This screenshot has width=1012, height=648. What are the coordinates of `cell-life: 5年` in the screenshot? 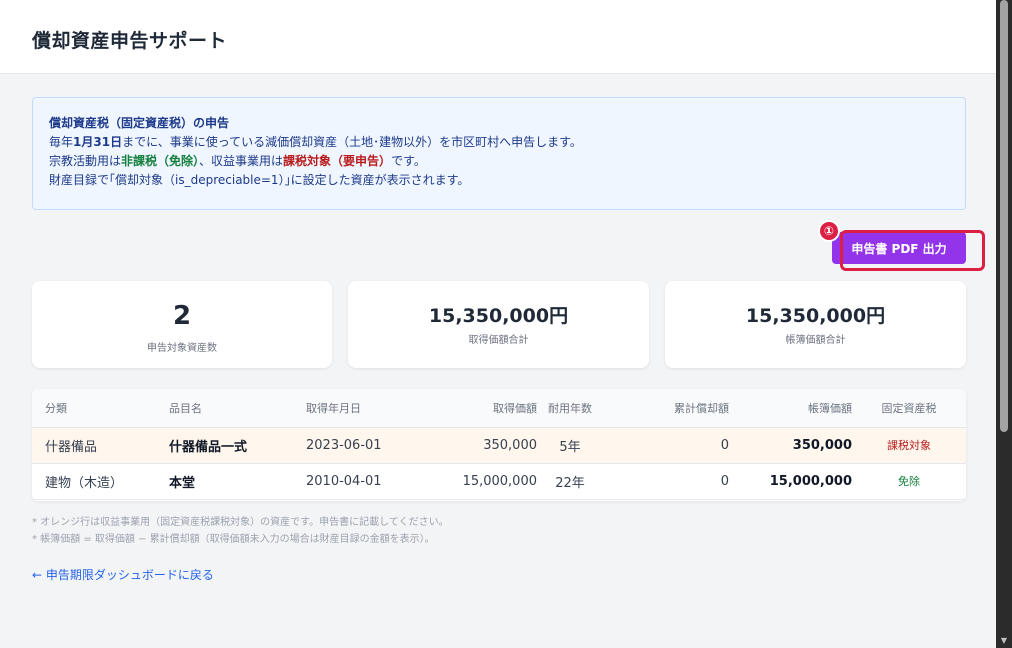 It's located at (570, 445).